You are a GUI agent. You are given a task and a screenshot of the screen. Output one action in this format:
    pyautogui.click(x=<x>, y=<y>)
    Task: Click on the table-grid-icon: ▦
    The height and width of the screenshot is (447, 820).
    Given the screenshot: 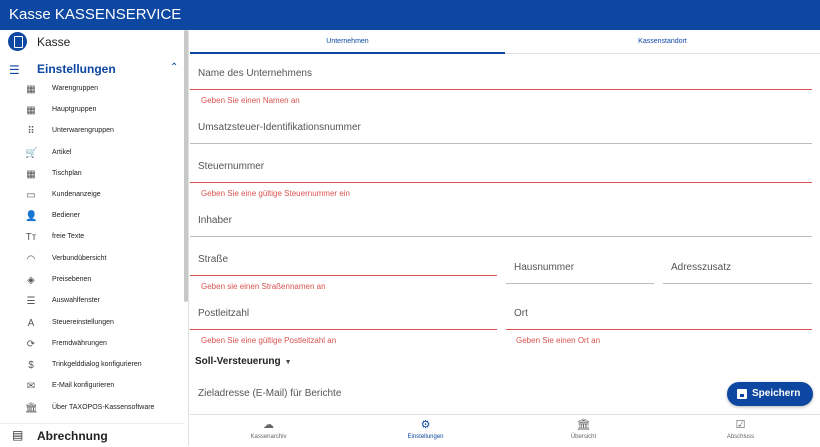 What is the action you would take?
    pyautogui.click(x=31, y=174)
    